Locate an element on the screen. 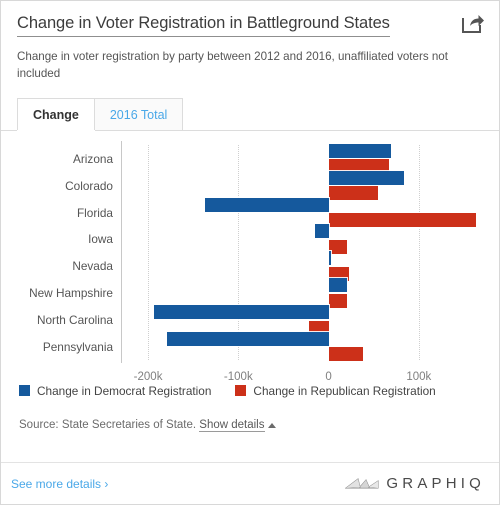 The width and height of the screenshot is (500, 505). share-icon-svg is located at coordinates (473, 24).